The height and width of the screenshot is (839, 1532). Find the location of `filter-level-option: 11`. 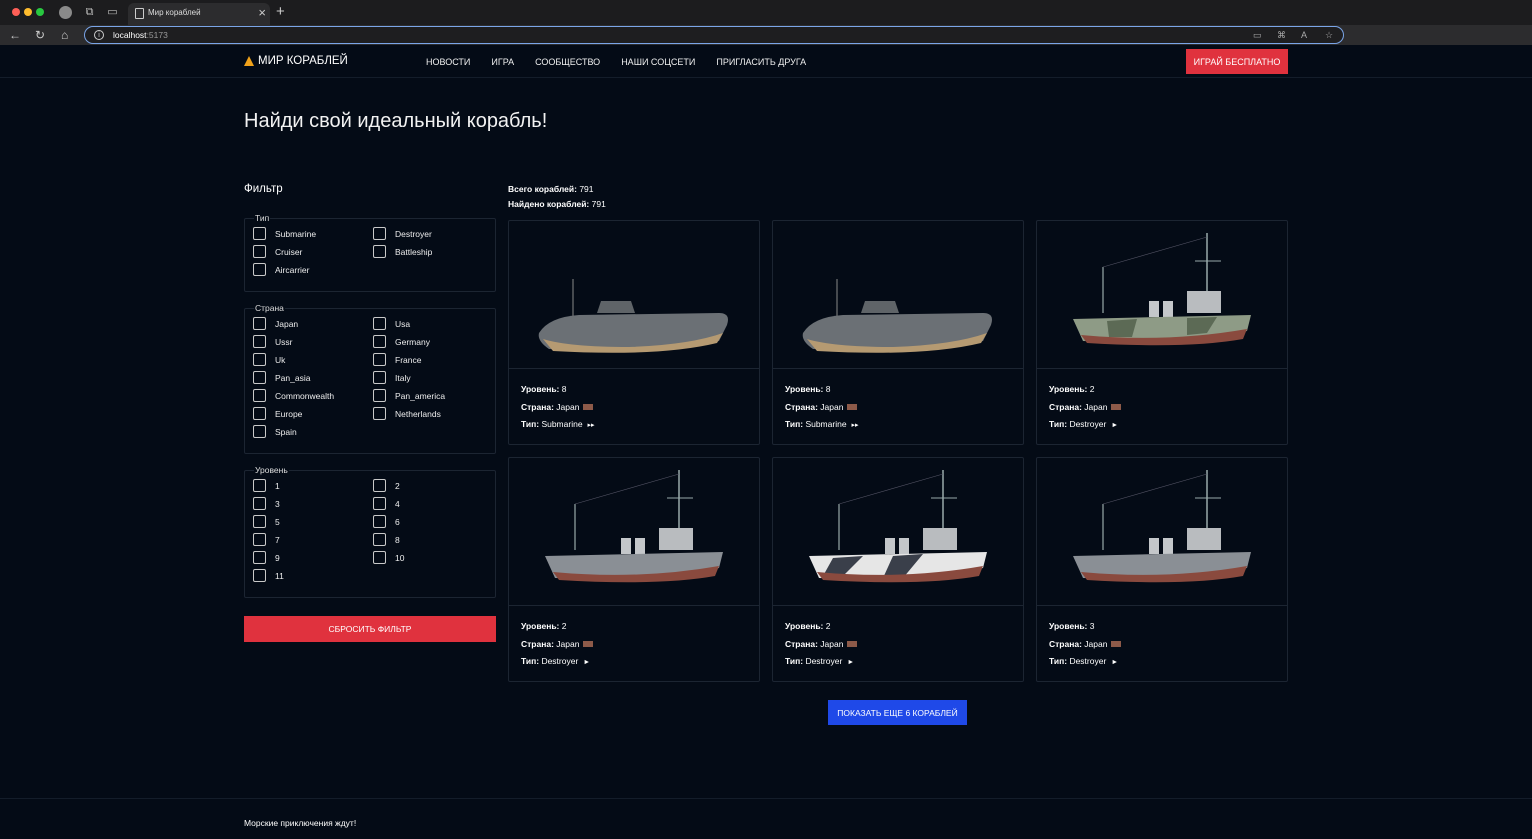

filter-level-option: 11 is located at coordinates (313, 575).